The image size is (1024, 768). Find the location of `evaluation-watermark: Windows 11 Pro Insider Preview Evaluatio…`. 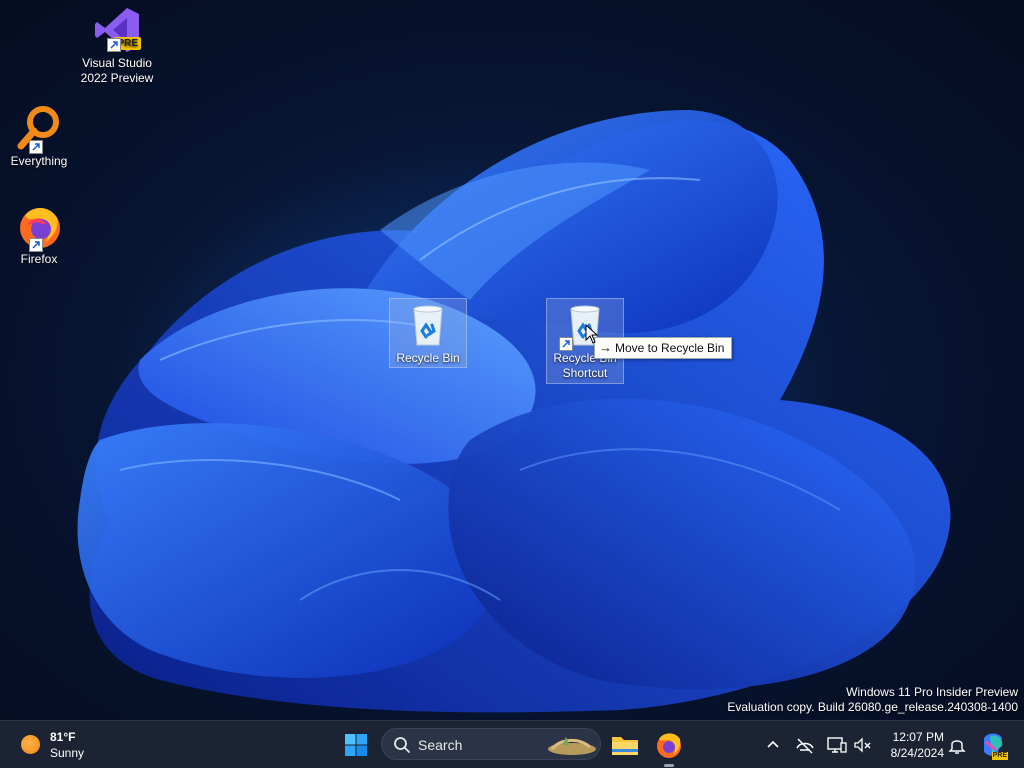

evaluation-watermark: Windows 11 Pro Insider Preview Evaluatio… is located at coordinates (872, 700).